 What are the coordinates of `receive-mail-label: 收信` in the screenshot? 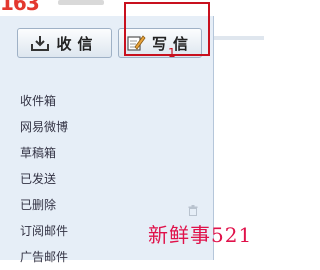 It's located at (77, 43).